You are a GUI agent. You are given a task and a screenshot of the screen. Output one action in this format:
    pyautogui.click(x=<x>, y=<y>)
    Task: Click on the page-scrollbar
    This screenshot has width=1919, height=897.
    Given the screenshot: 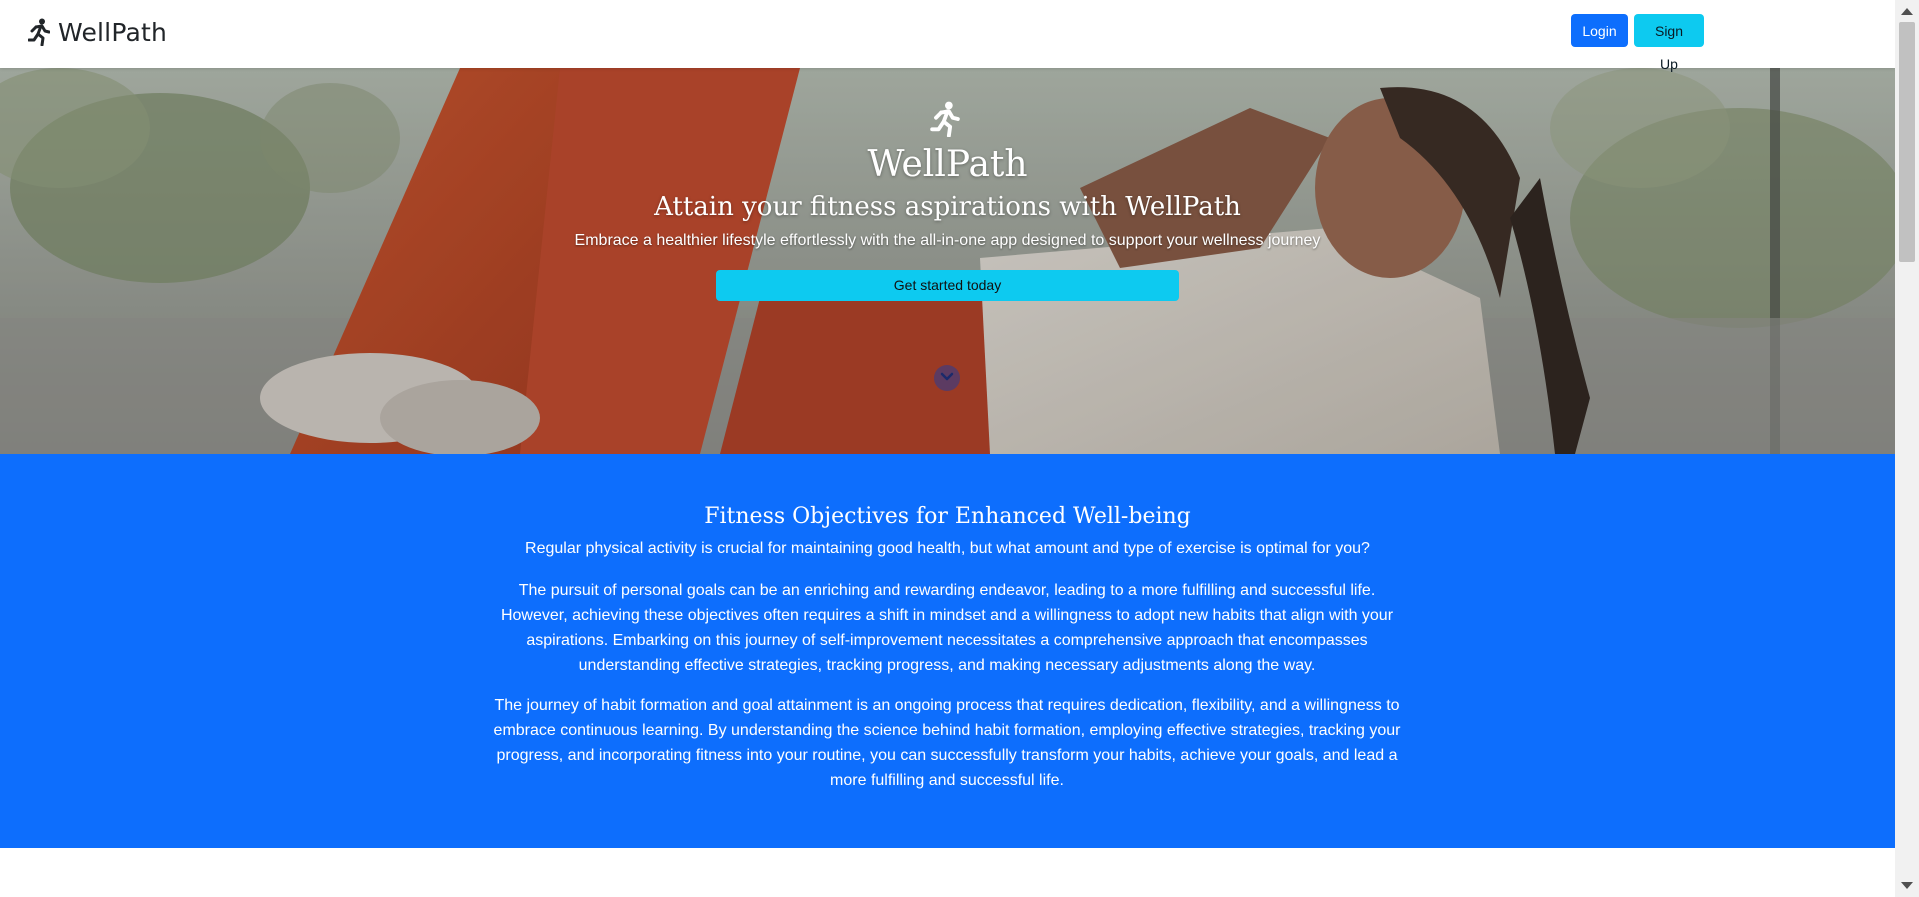 What is the action you would take?
    pyautogui.click(x=1907, y=448)
    